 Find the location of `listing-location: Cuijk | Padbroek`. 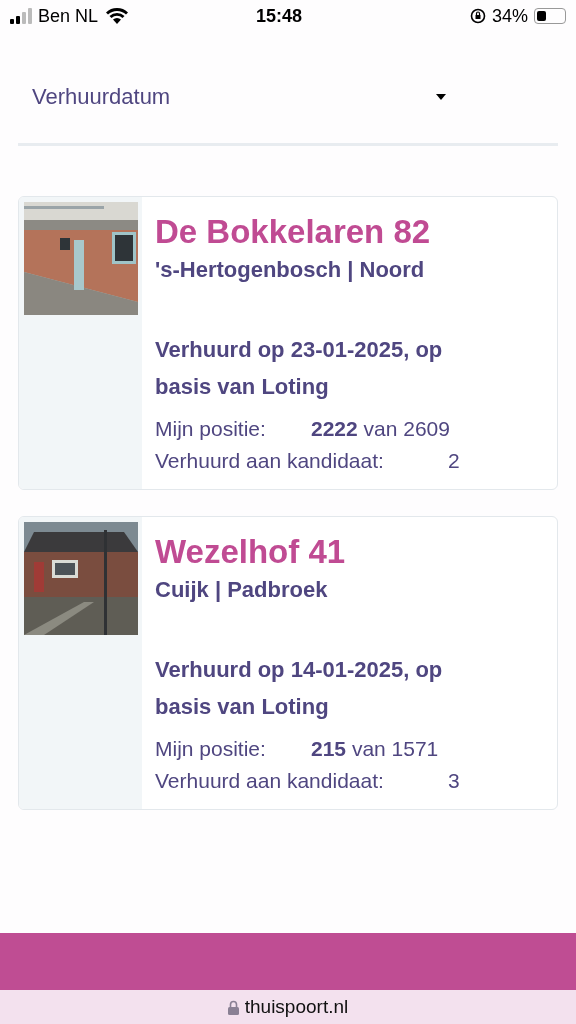

listing-location: Cuijk | Padbroek is located at coordinates (242, 590).